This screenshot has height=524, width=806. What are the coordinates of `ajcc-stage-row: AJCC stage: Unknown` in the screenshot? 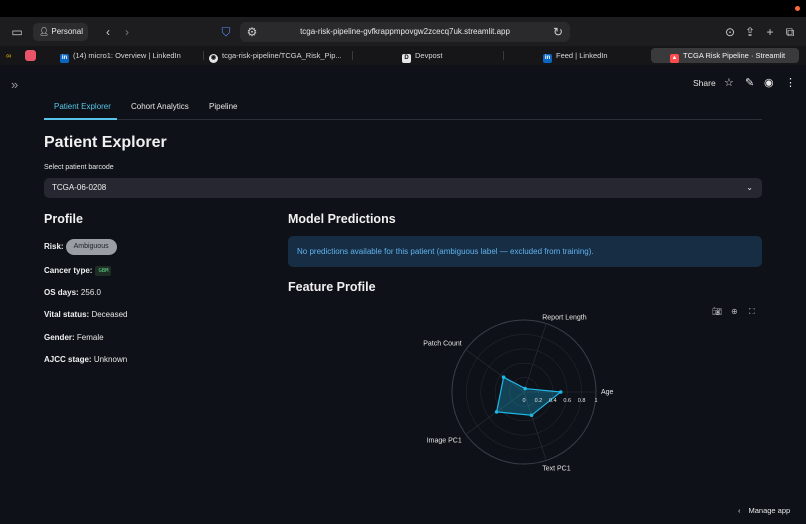 It's located at (85, 359).